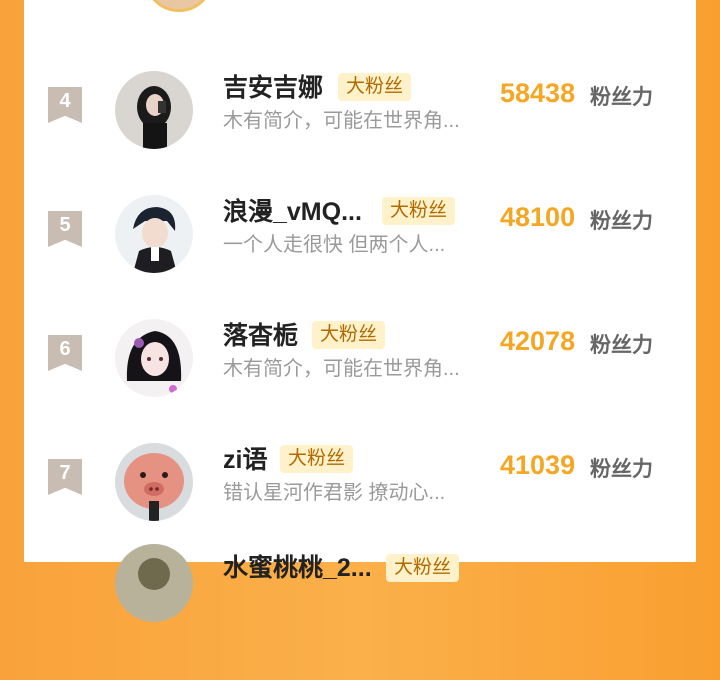 This screenshot has height=680, width=720. I want to click on user-name: zi语, so click(245, 458).